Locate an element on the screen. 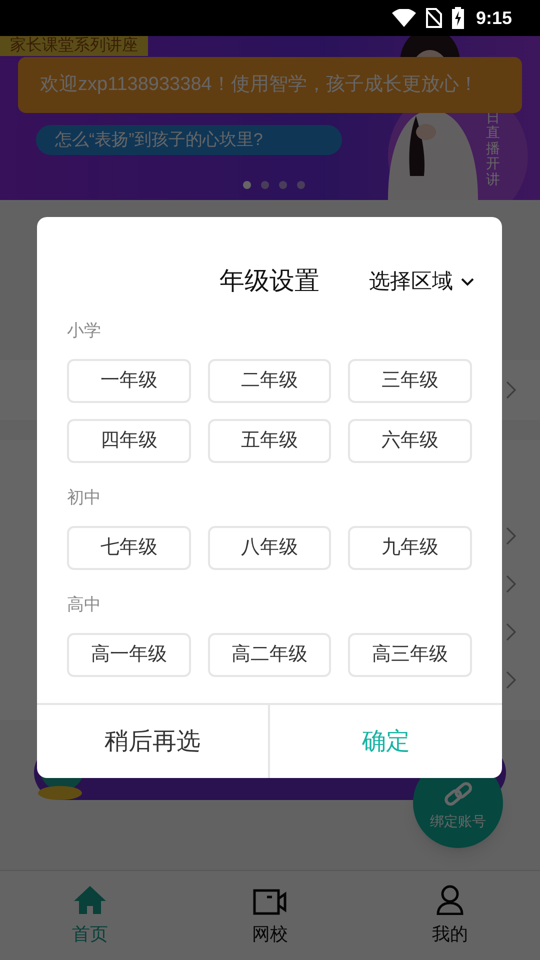 Image resolution: width=540 pixels, height=960 pixels. dialog-title: 年级设置 is located at coordinates (270, 281).